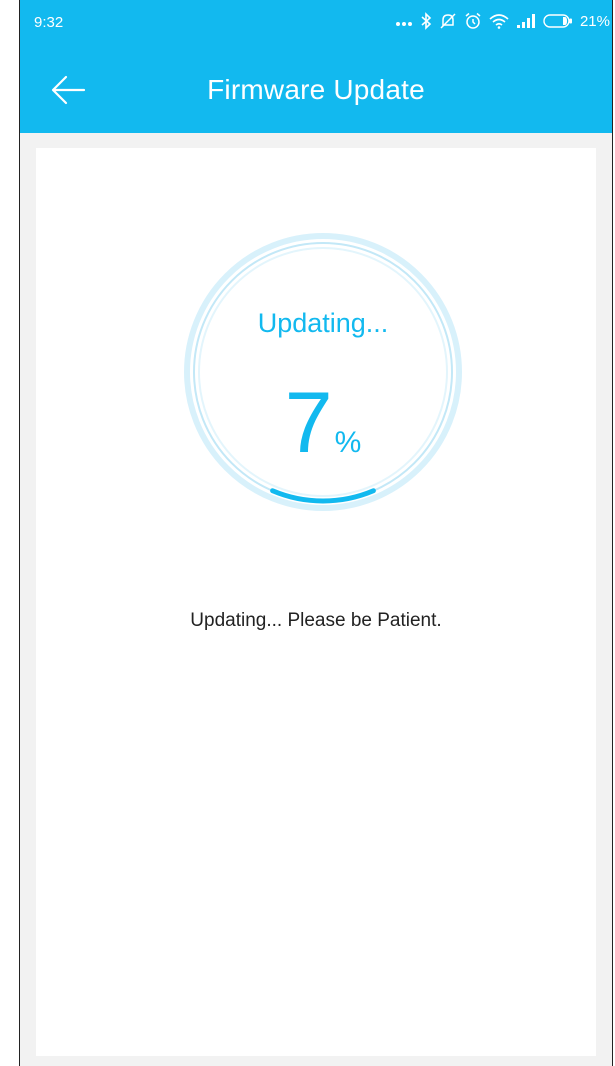 The image size is (615, 1066). Describe the element at coordinates (404, 21) in the screenshot. I see `more-dots-icon` at that location.